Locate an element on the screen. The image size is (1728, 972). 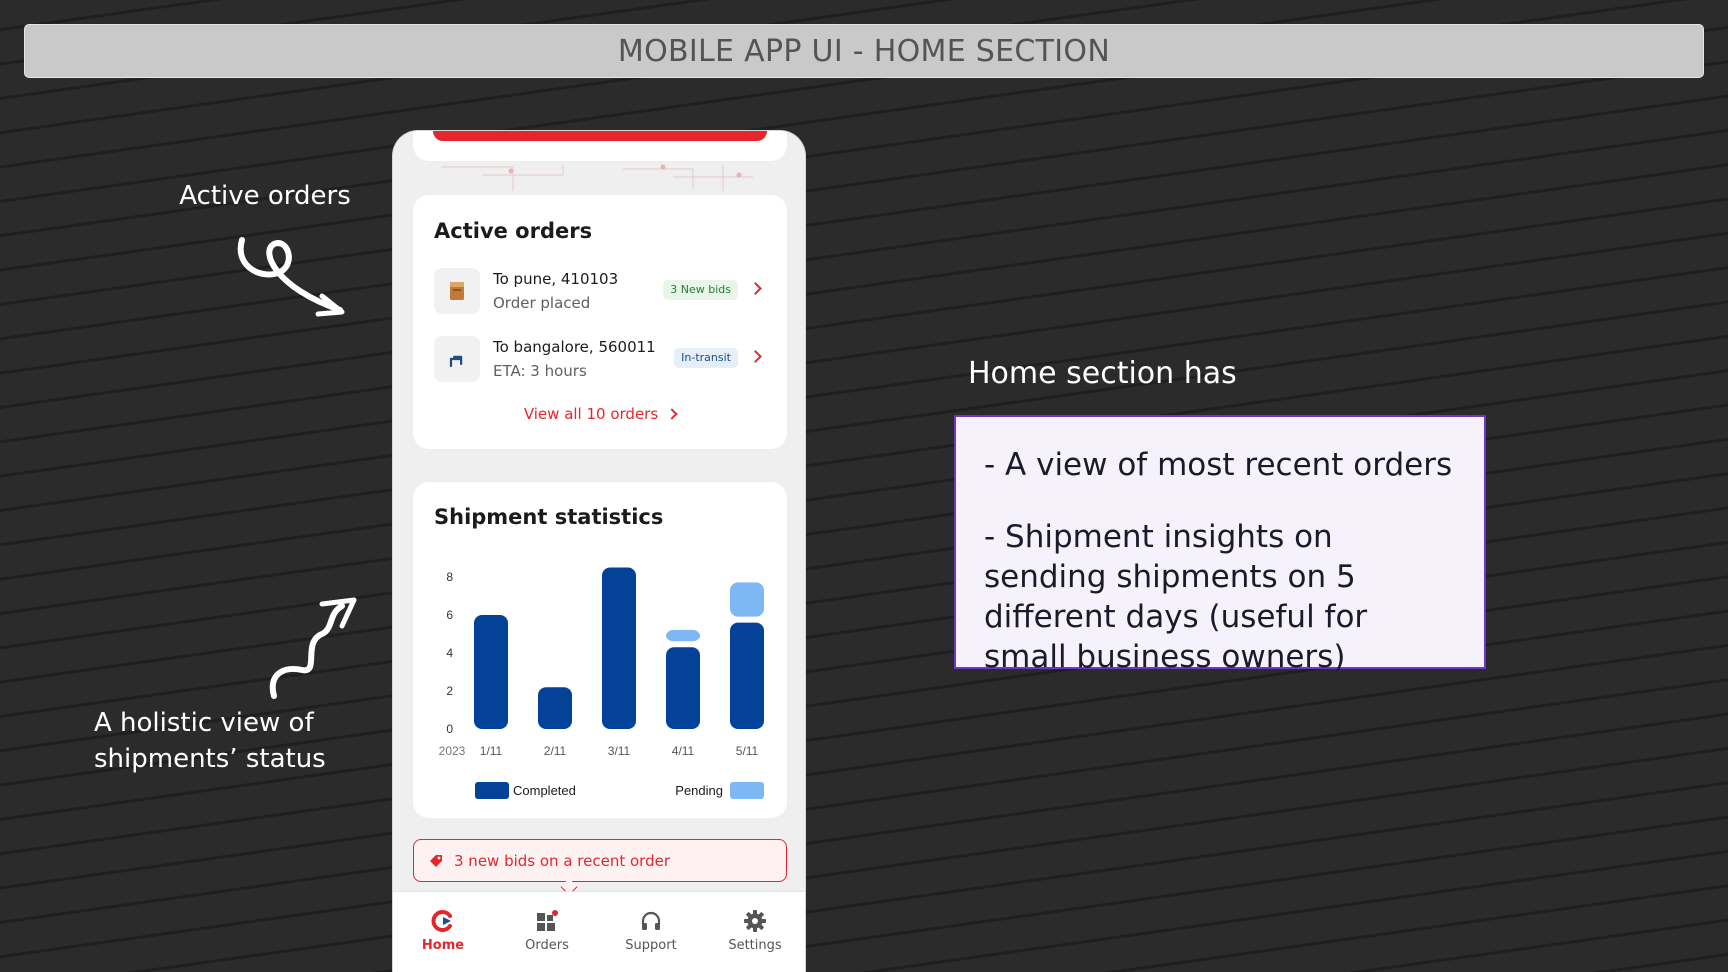
x-tick-label: 1/11 is located at coordinates (491, 751).